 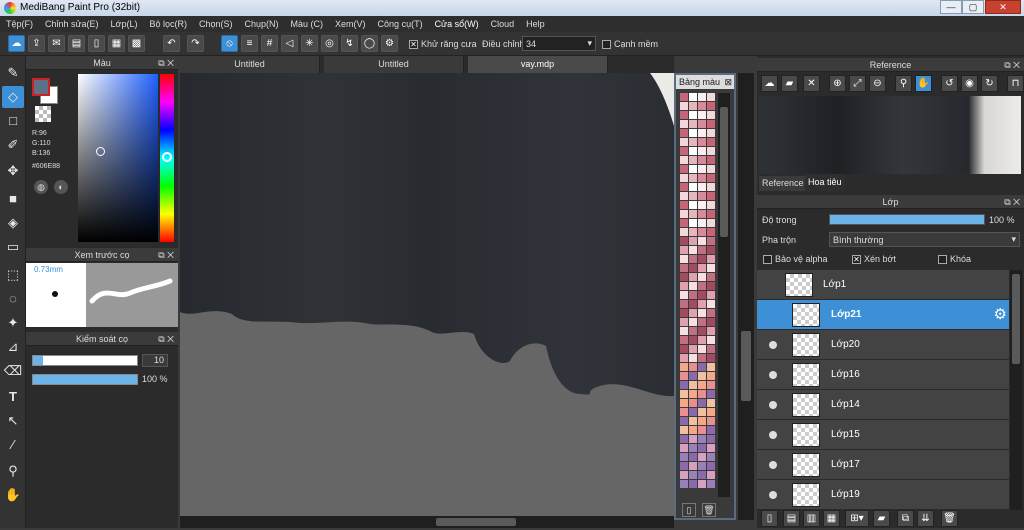 What do you see at coordinates (72, 24) in the screenshot?
I see `menu-edit: Chỉnh sửa(E)` at bounding box center [72, 24].